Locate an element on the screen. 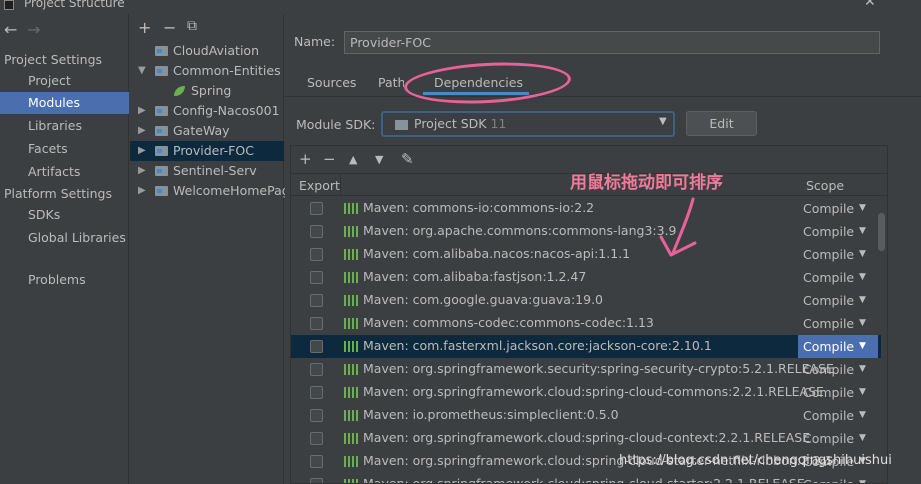 The height and width of the screenshot is (484, 921). tree-item-cloudaviation: CloudAviation is located at coordinates (207, 51).